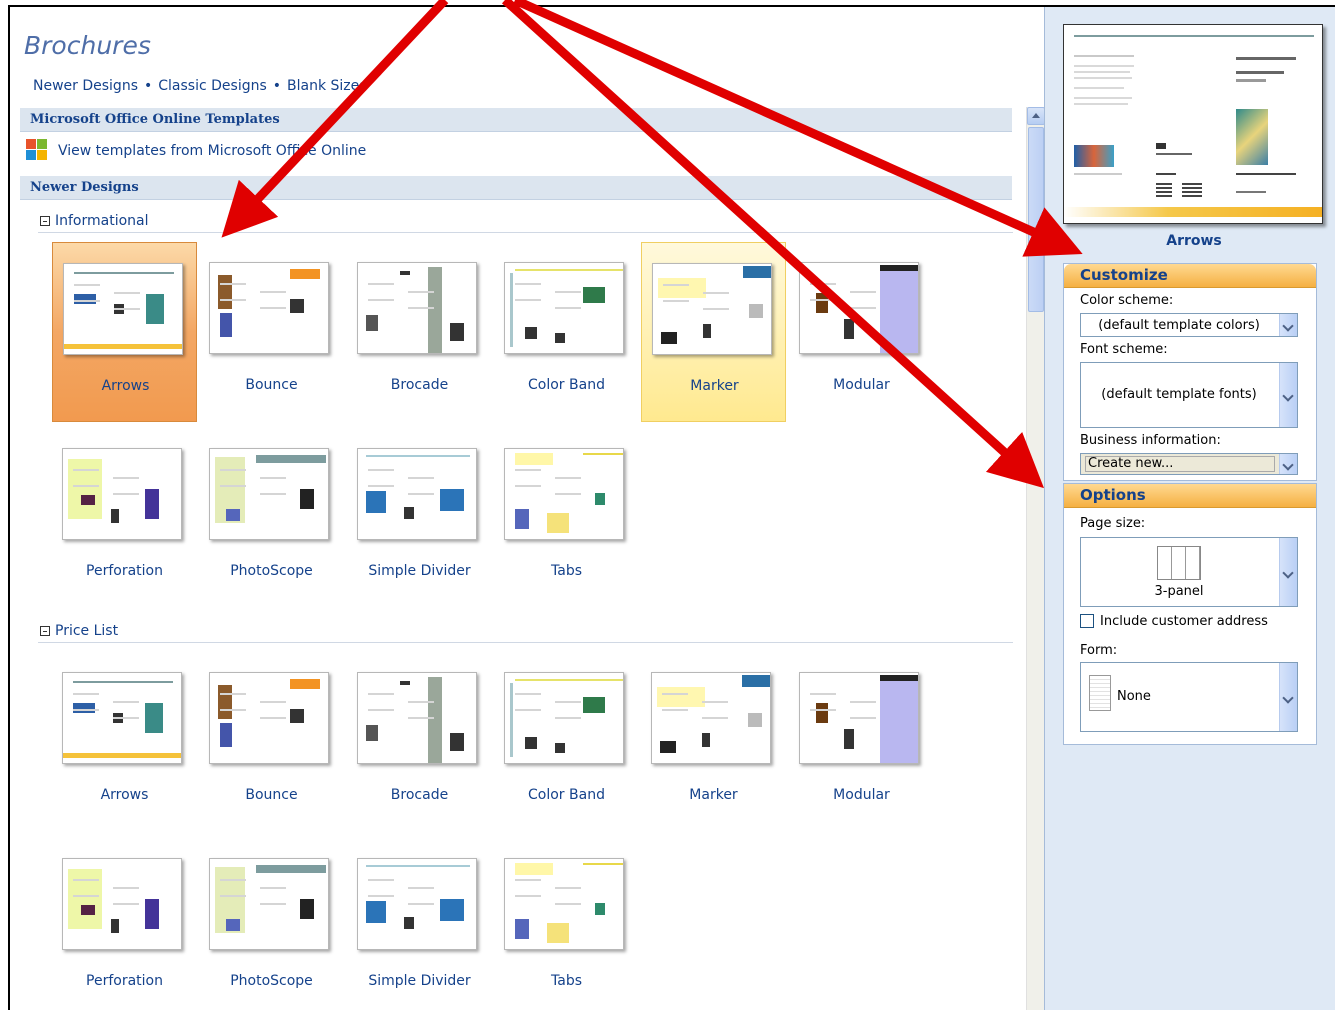 The width and height of the screenshot is (1335, 1010). I want to click on arrow-to-gallery, so click(335, 119).